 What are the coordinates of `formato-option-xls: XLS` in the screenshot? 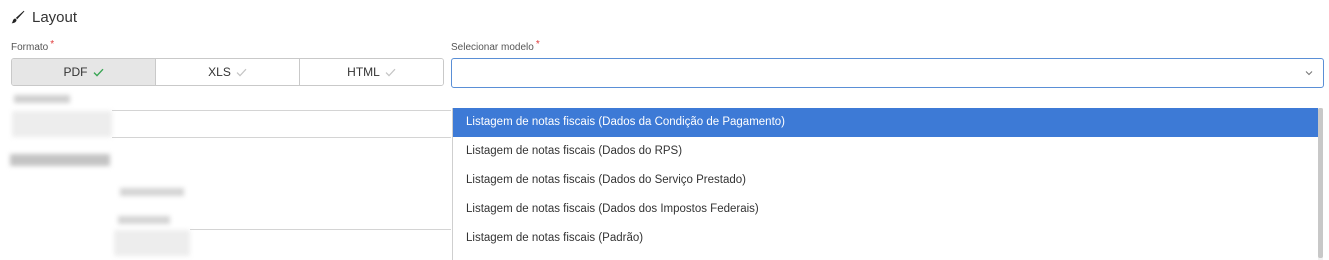 It's located at (228, 72).